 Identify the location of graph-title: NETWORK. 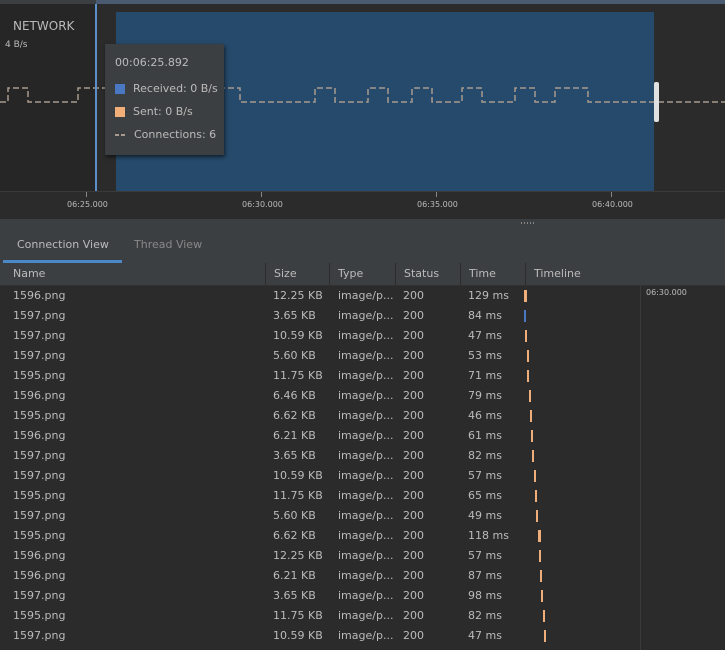
(44, 26).